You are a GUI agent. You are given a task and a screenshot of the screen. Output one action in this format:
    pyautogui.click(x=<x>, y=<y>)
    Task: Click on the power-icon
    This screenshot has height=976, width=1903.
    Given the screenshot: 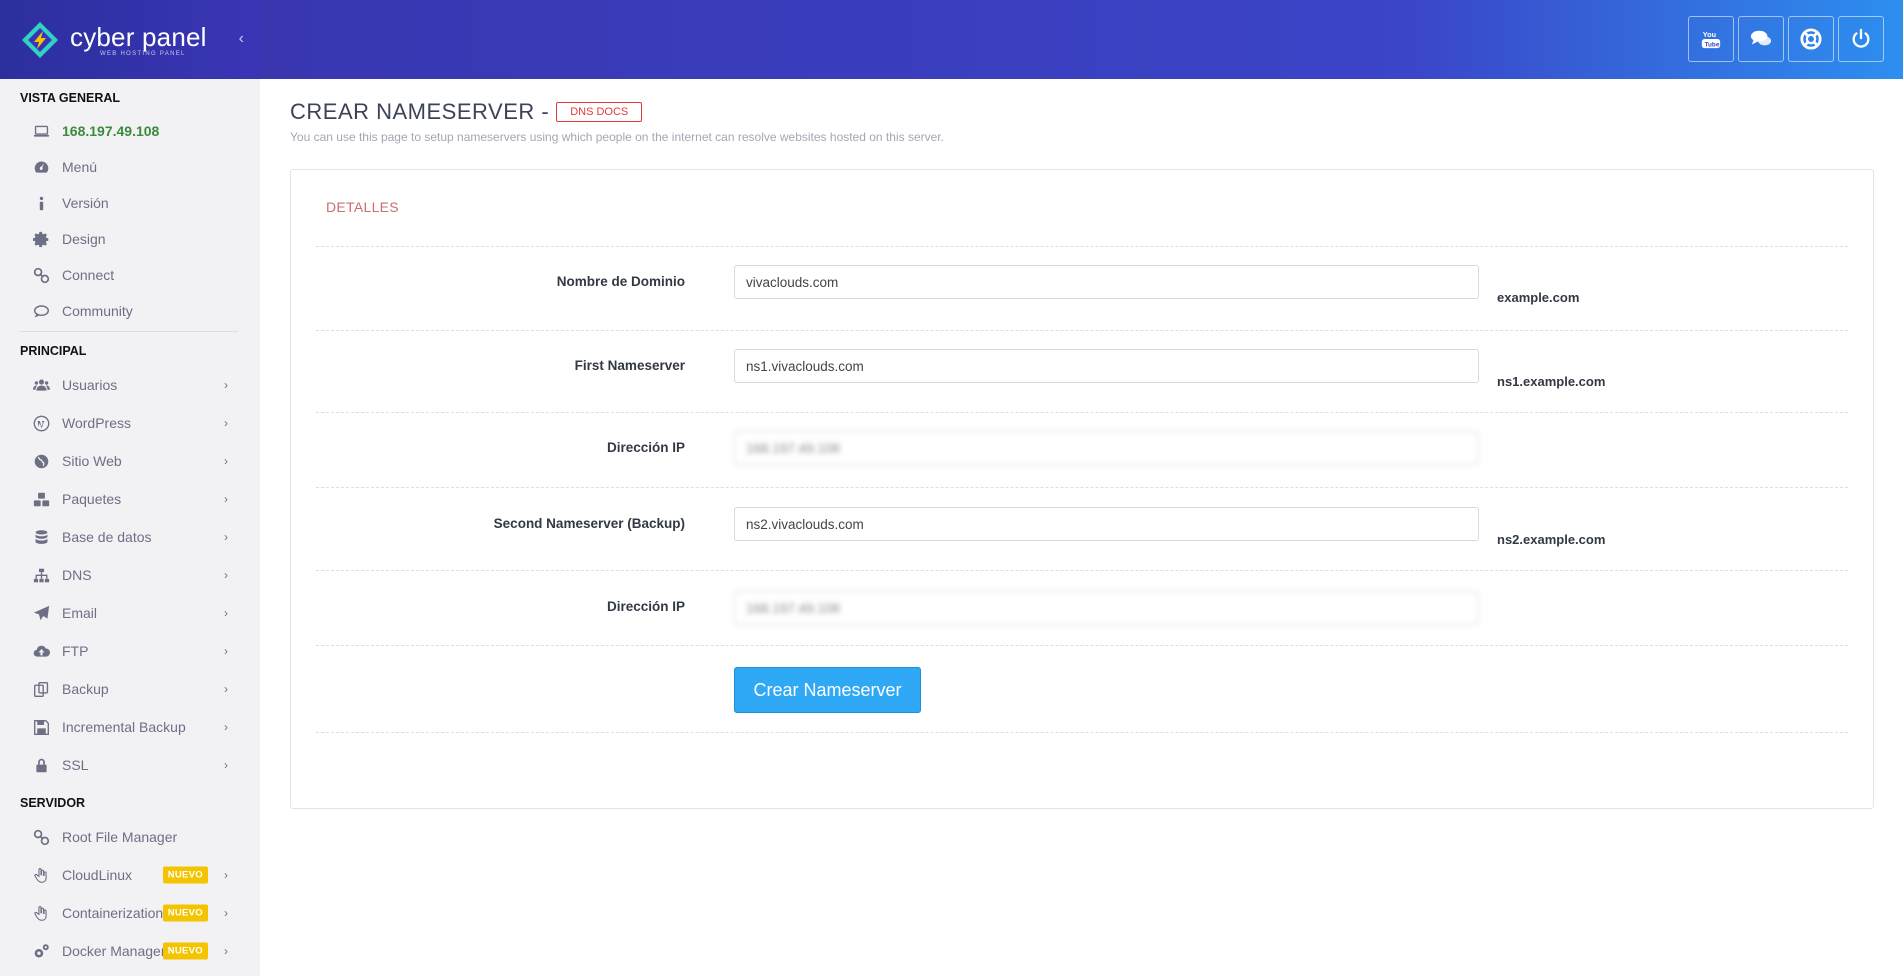 What is the action you would take?
    pyautogui.click(x=1861, y=38)
    